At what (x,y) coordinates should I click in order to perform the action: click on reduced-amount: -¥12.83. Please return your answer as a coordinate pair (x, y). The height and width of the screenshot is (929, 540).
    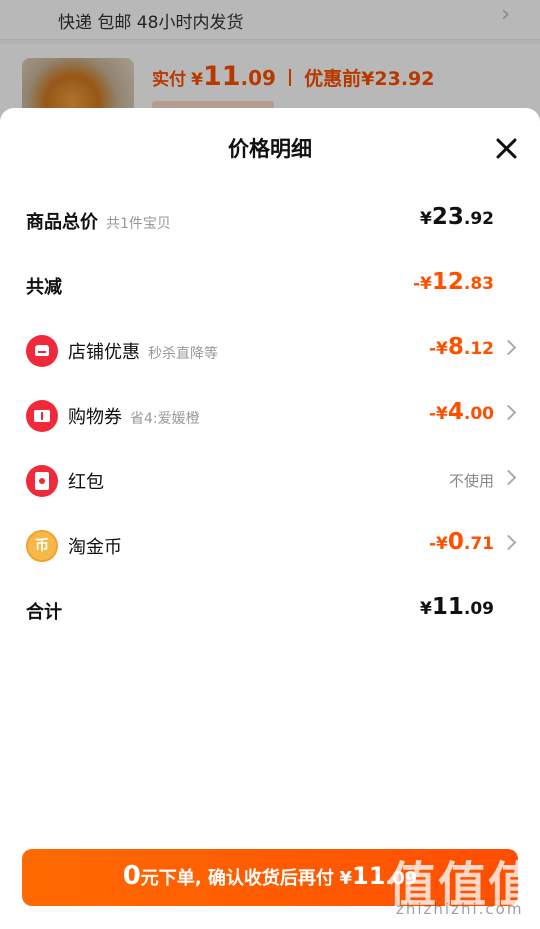
    Looking at the image, I should click on (453, 282).